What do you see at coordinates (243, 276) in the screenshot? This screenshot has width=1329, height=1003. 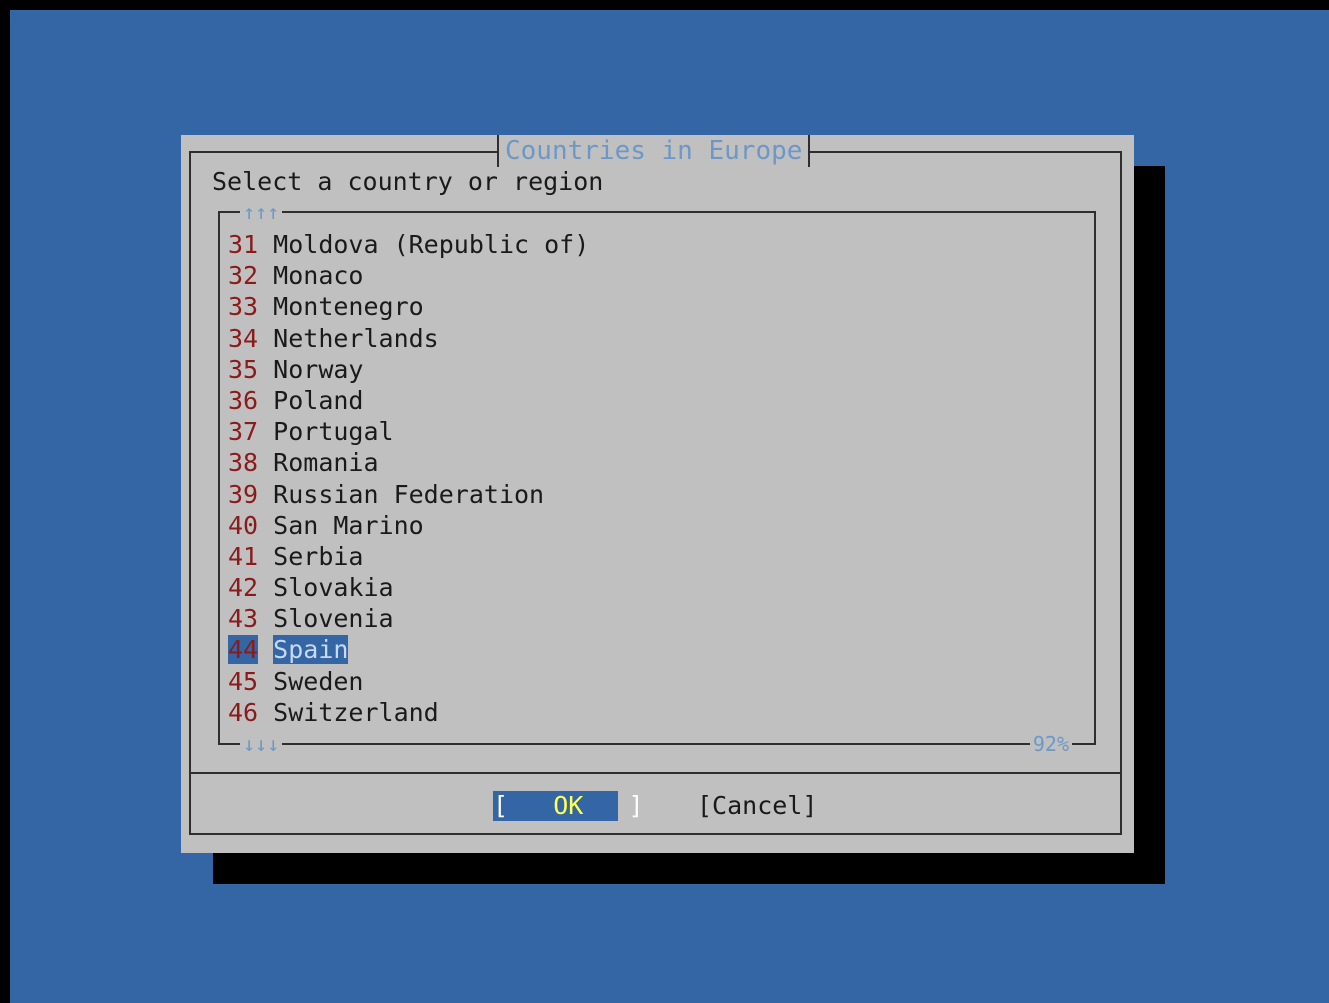 I see `list-item-number: 32` at bounding box center [243, 276].